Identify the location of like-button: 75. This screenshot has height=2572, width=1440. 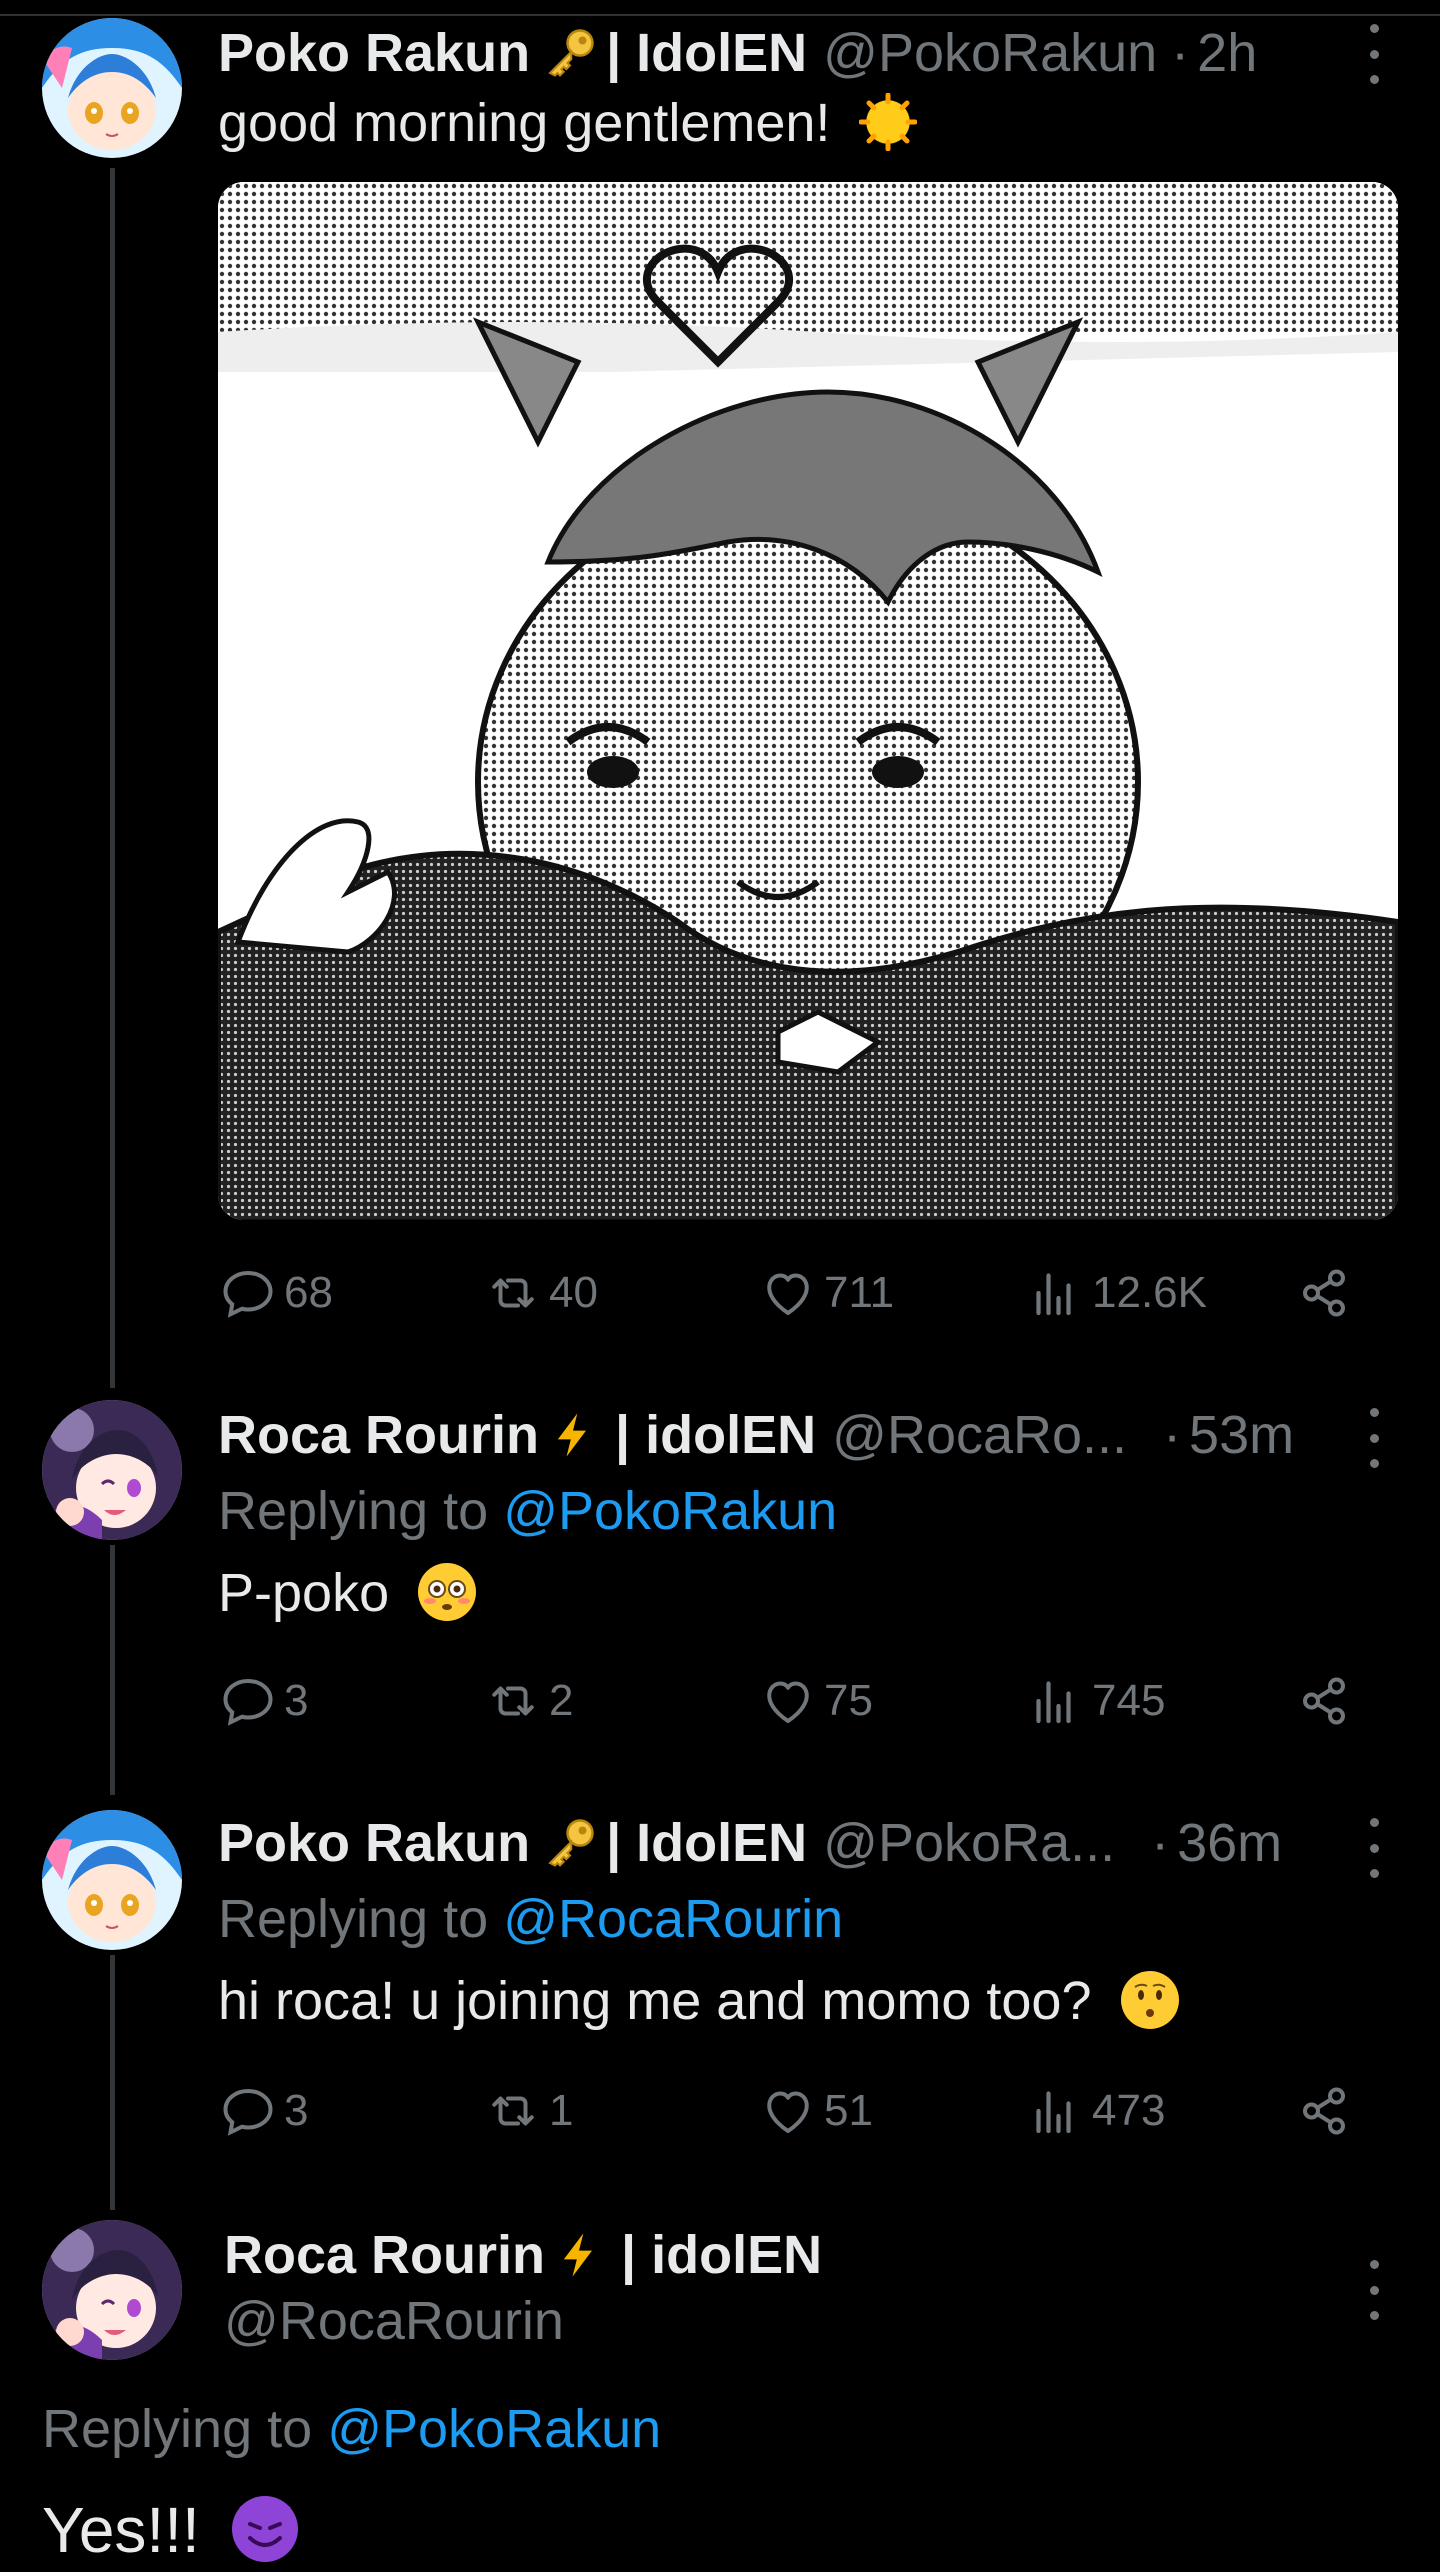
(815, 1701).